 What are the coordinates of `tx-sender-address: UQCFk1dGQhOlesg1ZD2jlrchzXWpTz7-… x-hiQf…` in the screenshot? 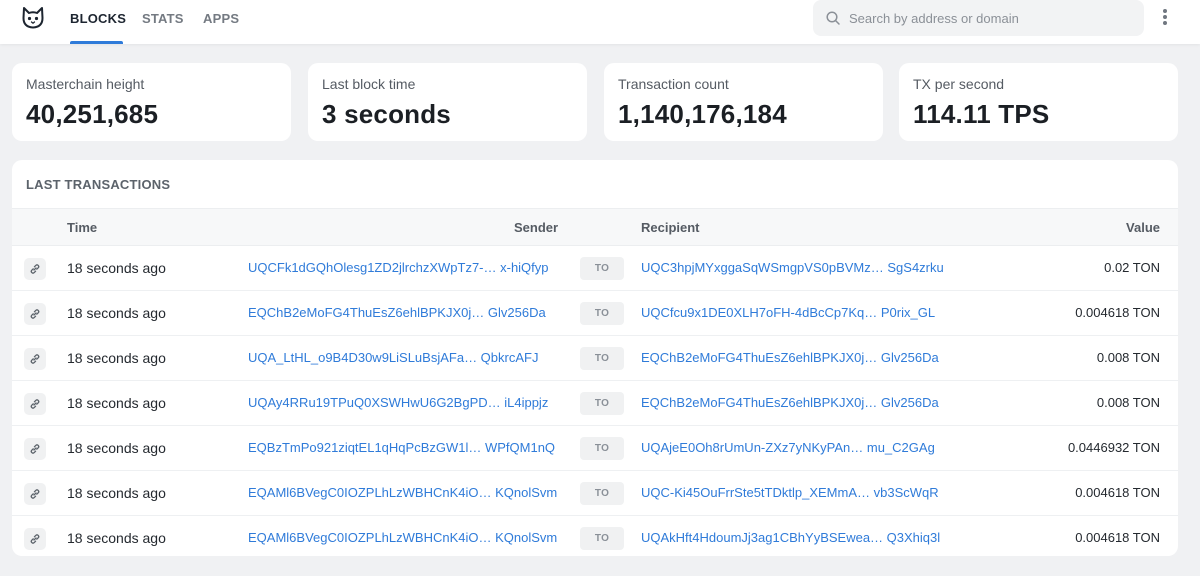 It's located at (405, 267).